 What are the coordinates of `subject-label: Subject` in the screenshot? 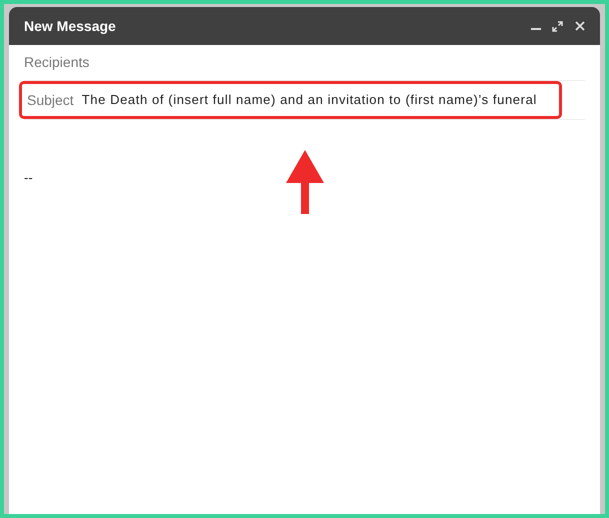 It's located at (50, 100).